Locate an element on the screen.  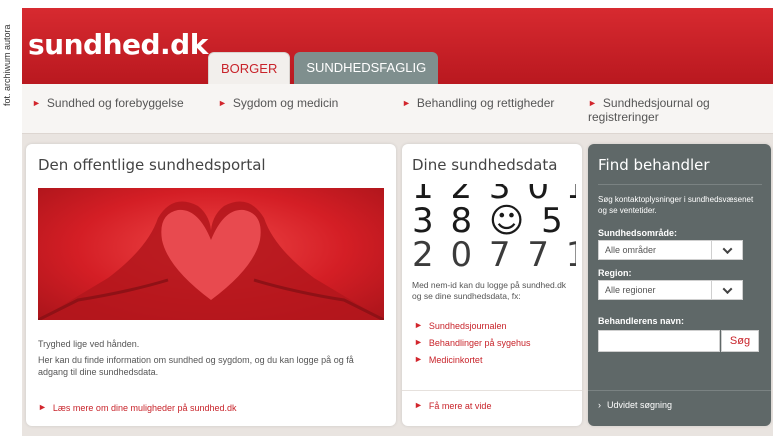
arrow-icon: › is located at coordinates (599, 405).